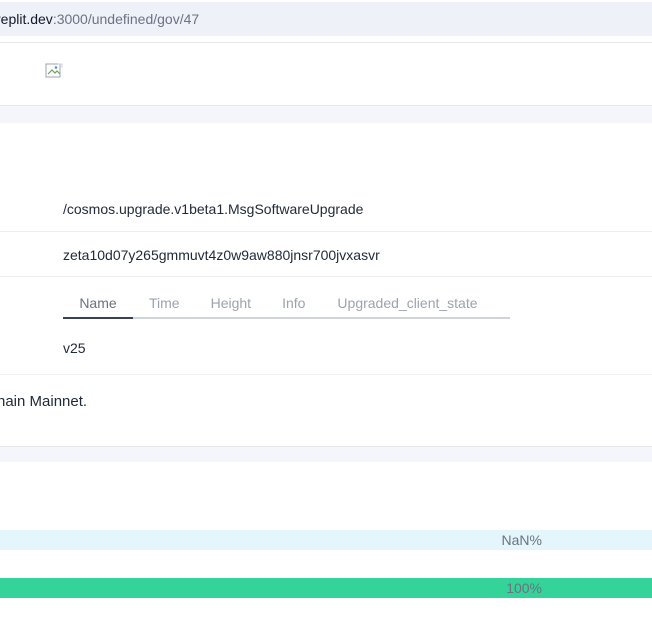 This screenshot has height=617, width=652. I want to click on tally-percent-label-2: 100%, so click(524, 588).